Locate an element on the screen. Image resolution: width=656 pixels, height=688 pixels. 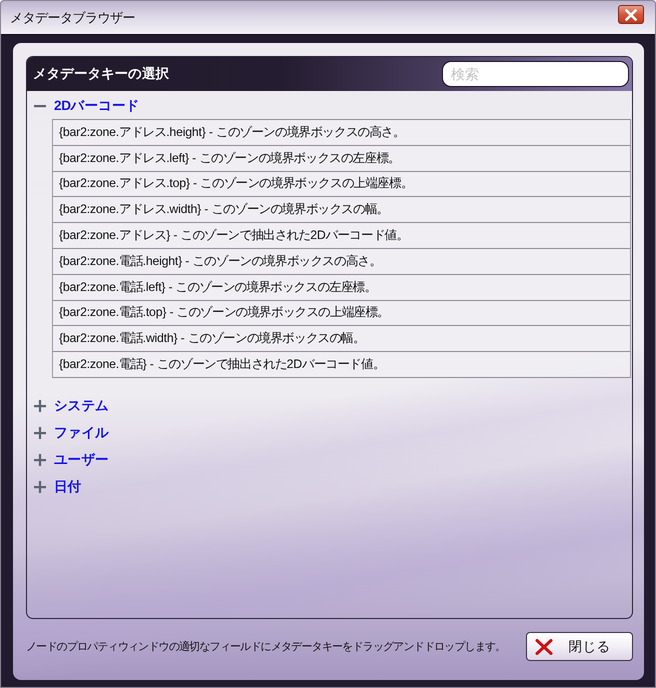
metadata-key-row: {bar2:zone.電話} - このゾーンで抽出された2Dバーコード値。 is located at coordinates (341, 365).